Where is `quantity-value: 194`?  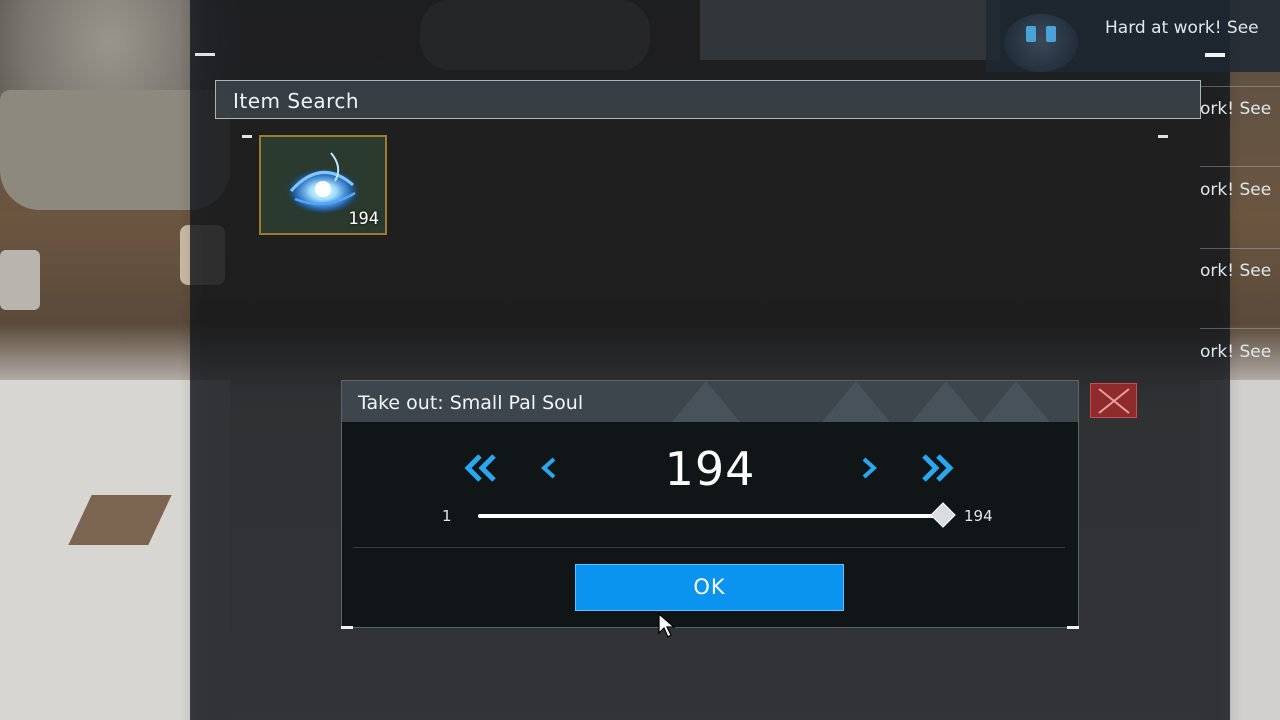 quantity-value: 194 is located at coordinates (710, 469).